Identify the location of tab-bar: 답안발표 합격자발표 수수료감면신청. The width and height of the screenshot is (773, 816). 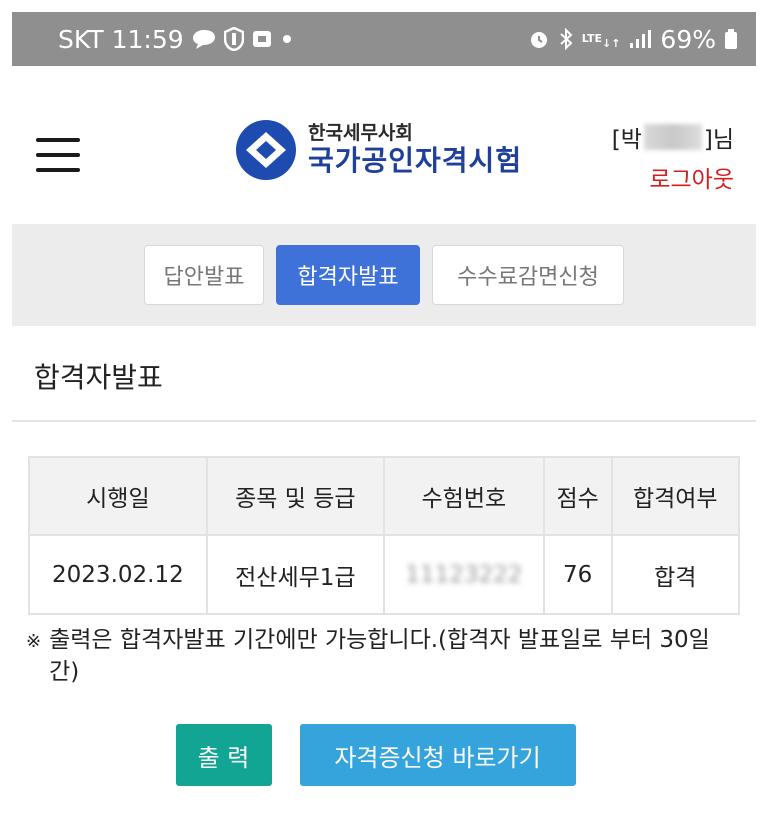
(384, 275).